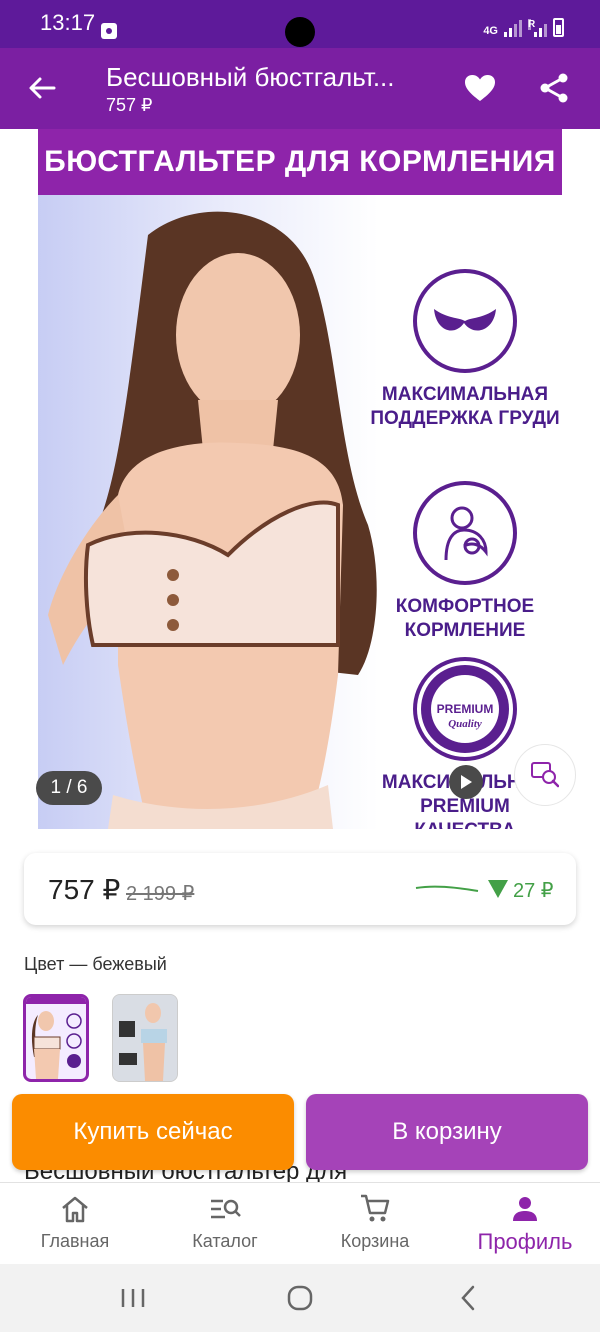  I want to click on nav-cart-label: Корзина, so click(375, 1241).